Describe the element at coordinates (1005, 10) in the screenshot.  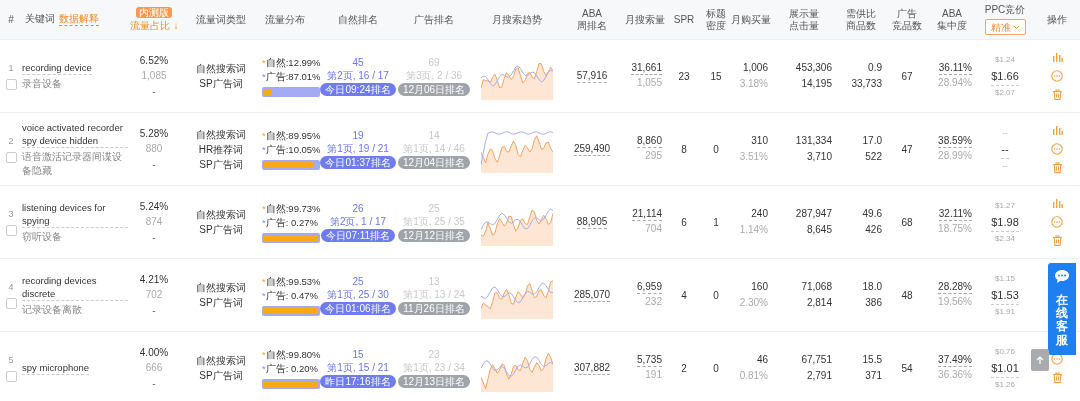
I see `column-header: PPC竞价` at that location.